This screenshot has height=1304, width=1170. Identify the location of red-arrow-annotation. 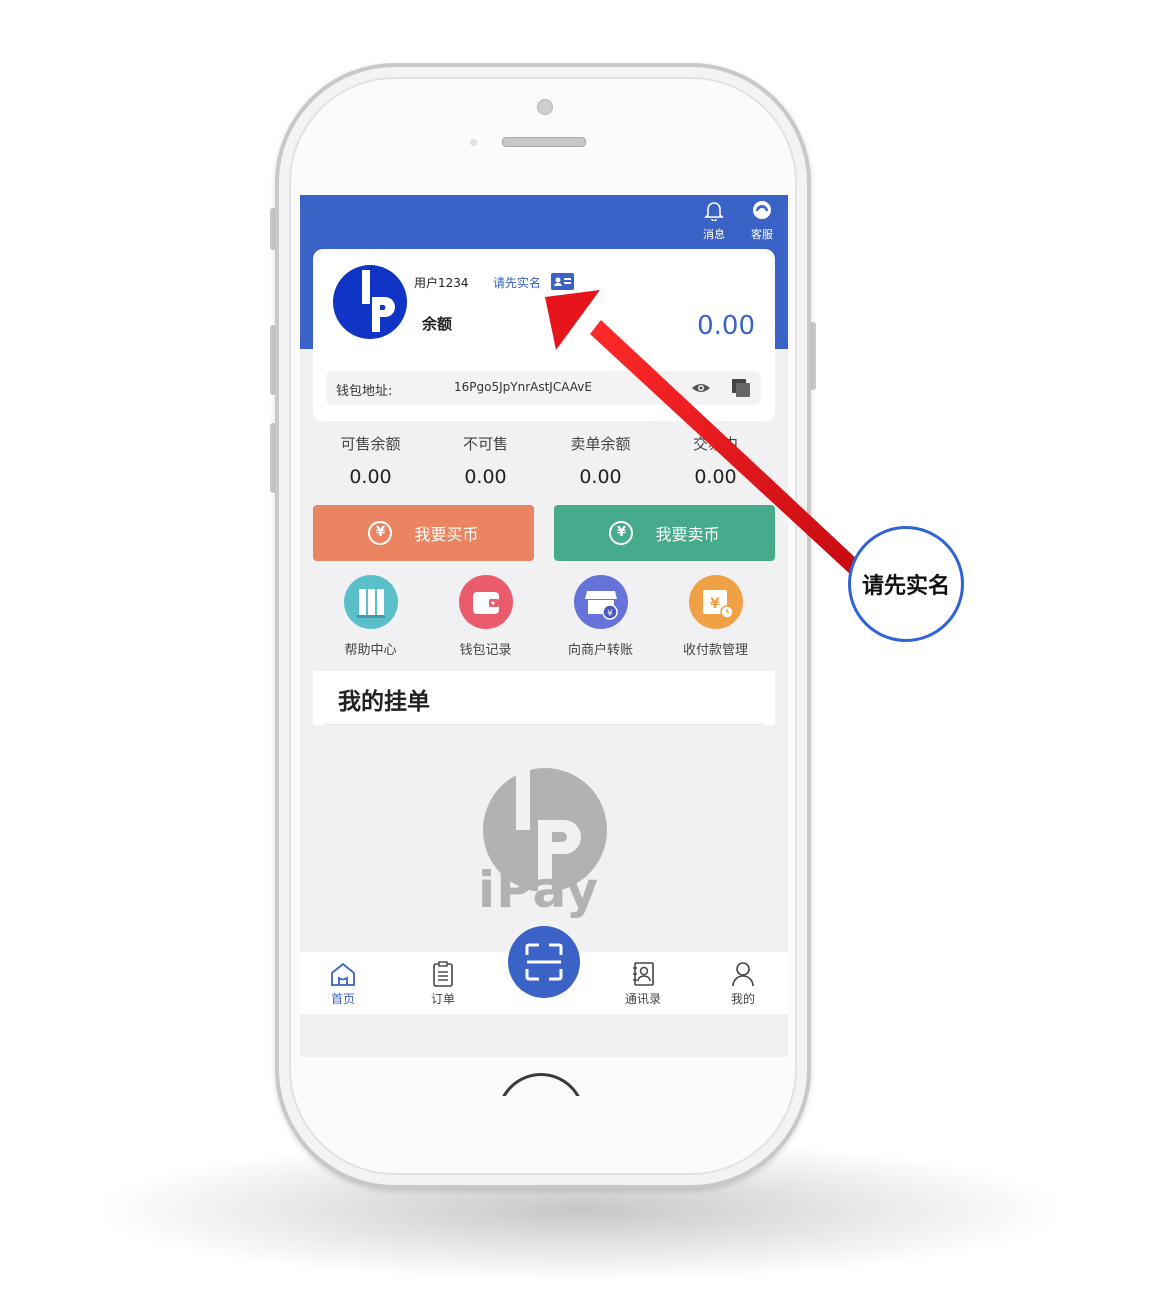
(702, 432).